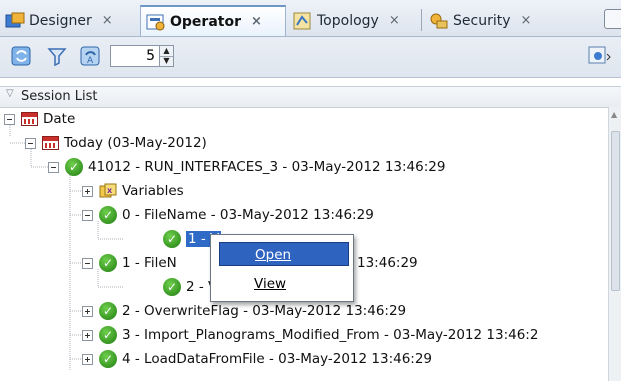  I want to click on tab-designer: Designer ×, so click(68, 20).